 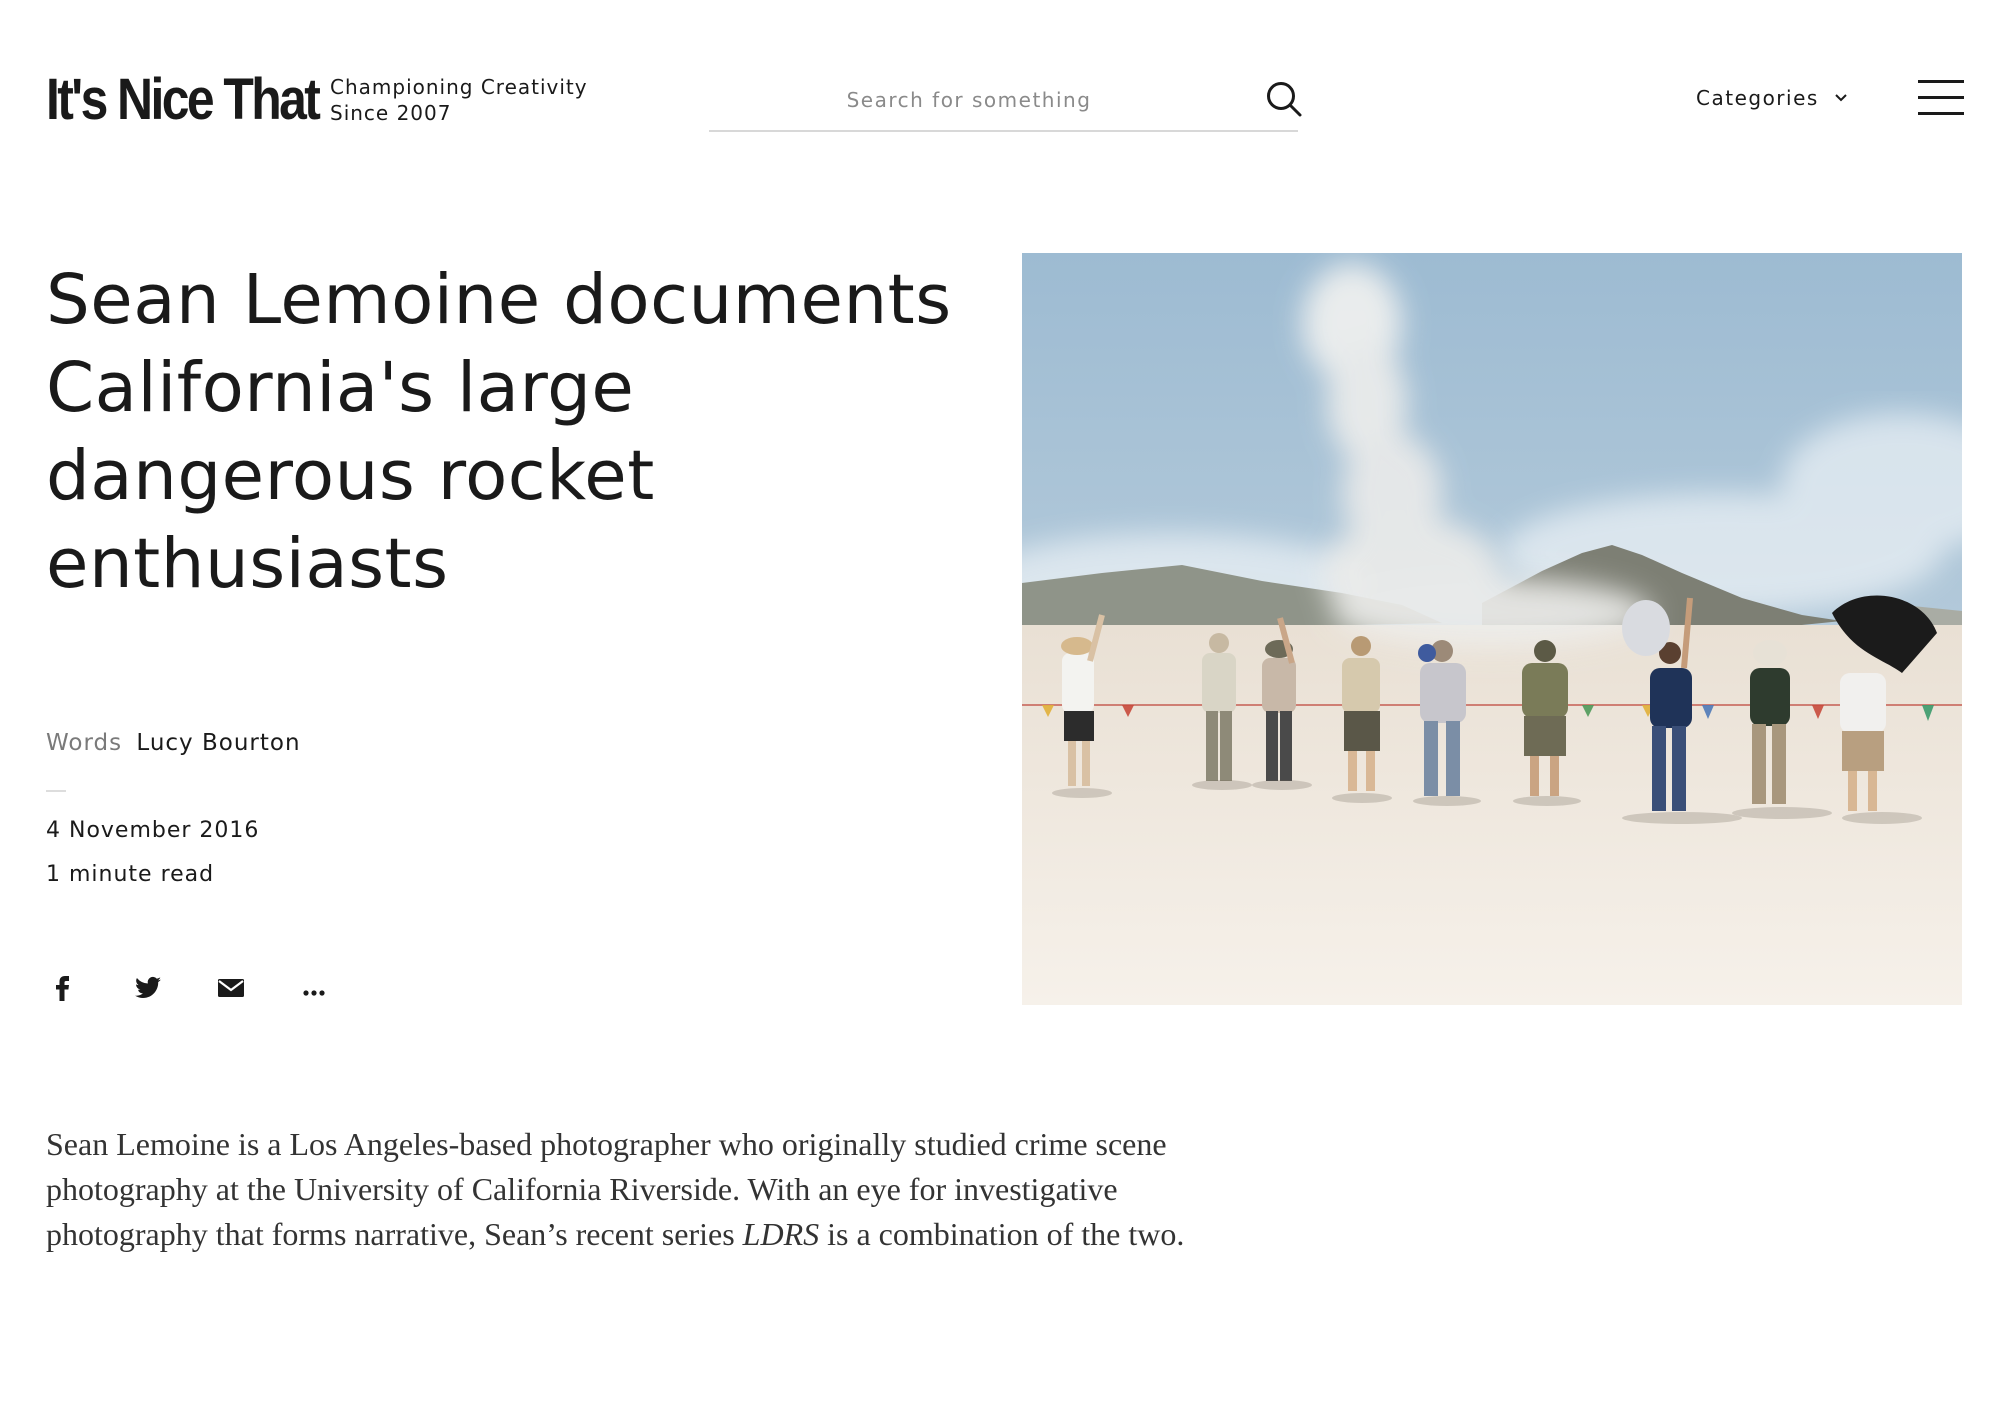 I want to click on hamburger-menu-icon, so click(x=1941, y=98).